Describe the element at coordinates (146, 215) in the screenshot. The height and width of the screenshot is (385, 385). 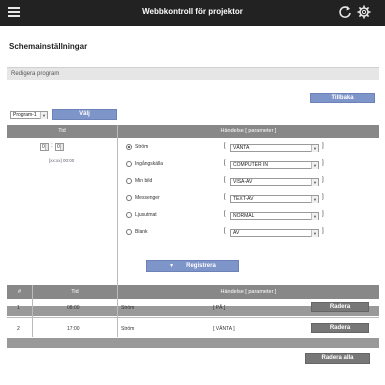
I see `event-label: Ljusutmat` at that location.